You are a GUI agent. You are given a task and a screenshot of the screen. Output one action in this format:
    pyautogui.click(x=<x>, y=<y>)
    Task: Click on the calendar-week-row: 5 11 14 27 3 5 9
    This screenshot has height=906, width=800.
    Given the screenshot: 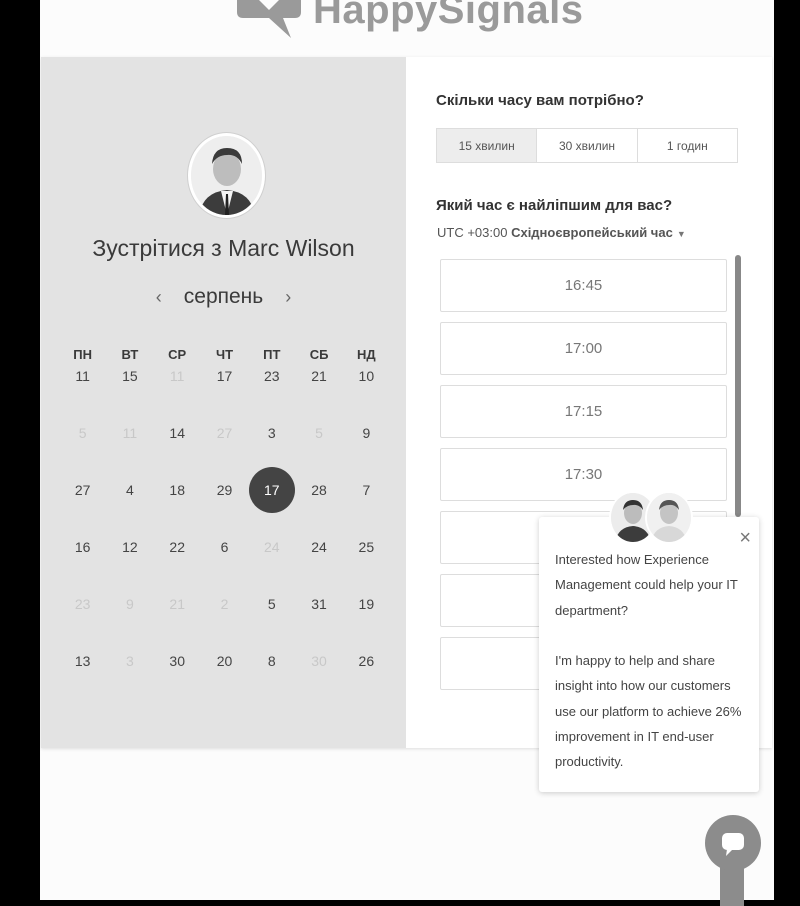 What is the action you would take?
    pyautogui.click(x=224, y=433)
    